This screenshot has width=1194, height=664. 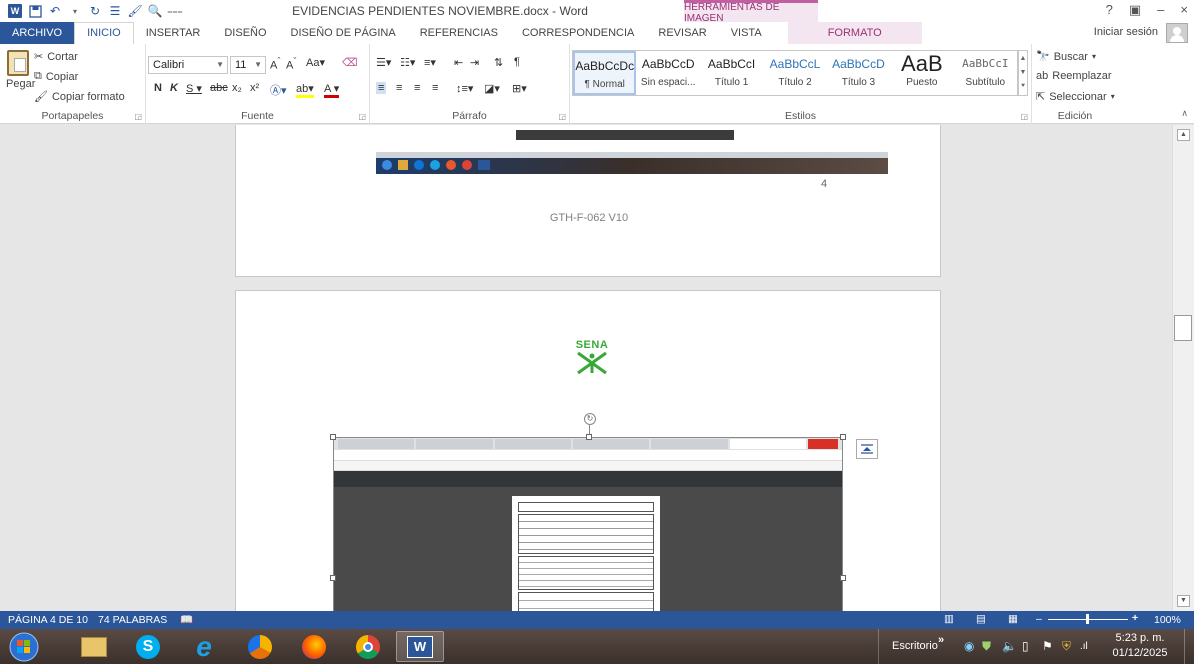 What do you see at coordinates (1184, 10) in the screenshot?
I see `close-button: ×` at bounding box center [1184, 10].